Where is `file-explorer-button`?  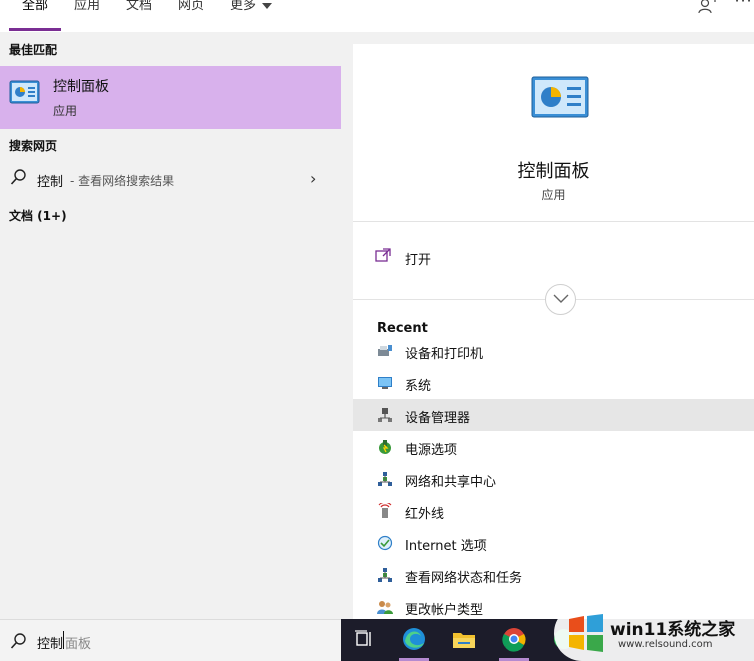 file-explorer-button is located at coordinates (464, 640).